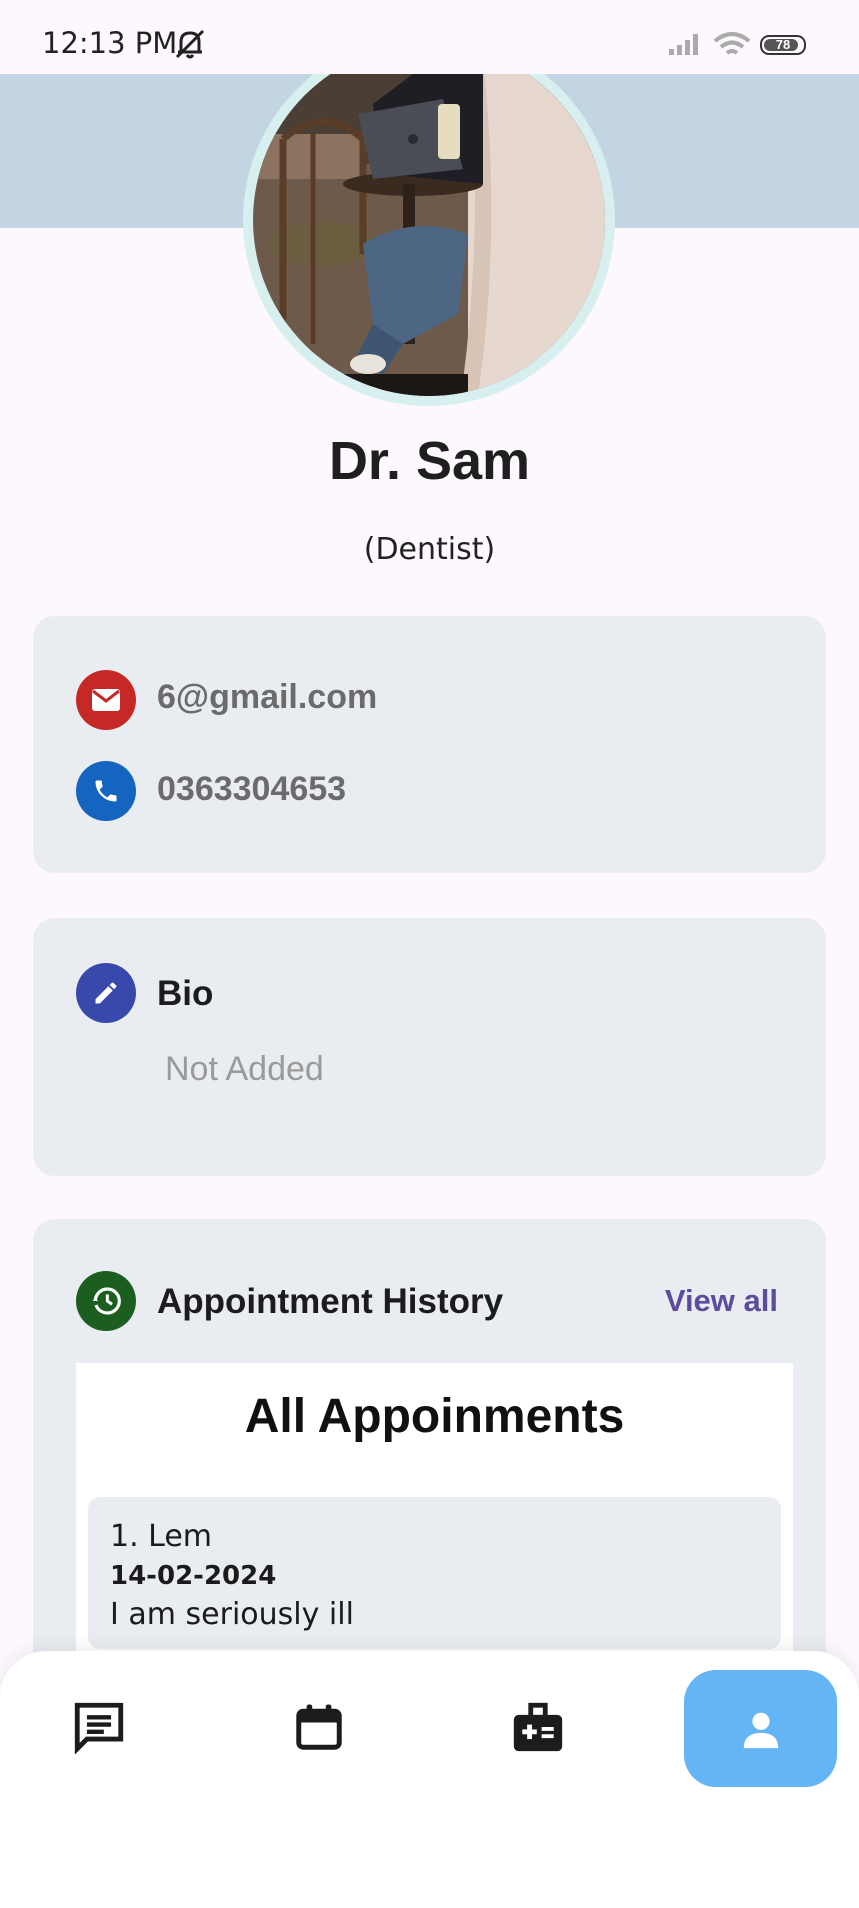 Image resolution: width=859 pixels, height=1908 pixels. Describe the element at coordinates (429, 461) in the screenshot. I see `doctor-name: Dr. Sam` at that location.